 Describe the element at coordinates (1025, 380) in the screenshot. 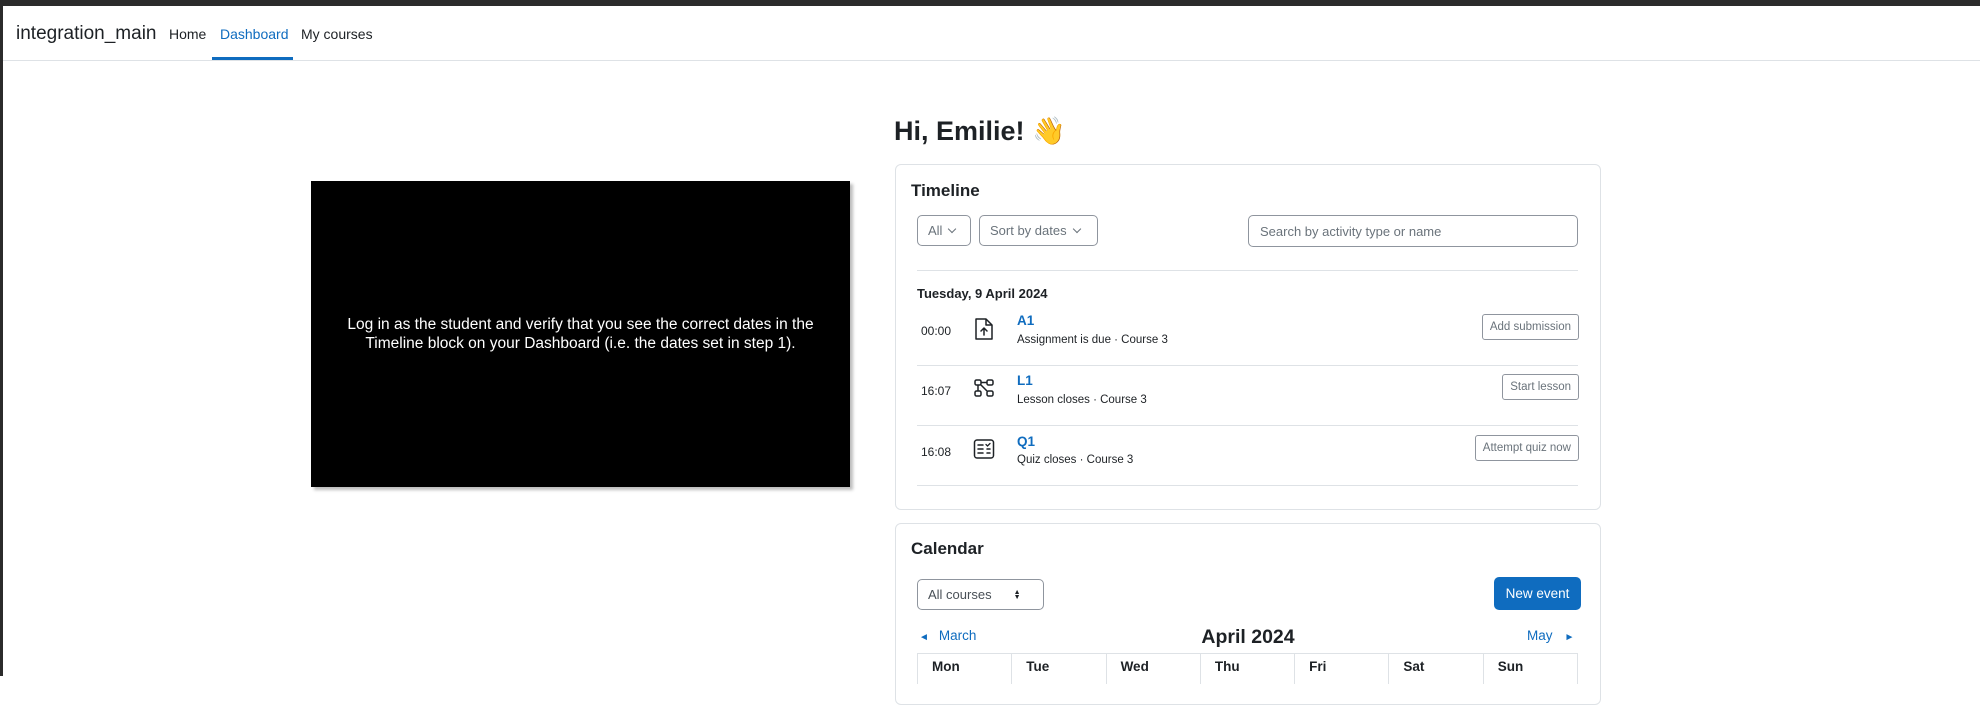

I see `event-name-link: L1` at that location.